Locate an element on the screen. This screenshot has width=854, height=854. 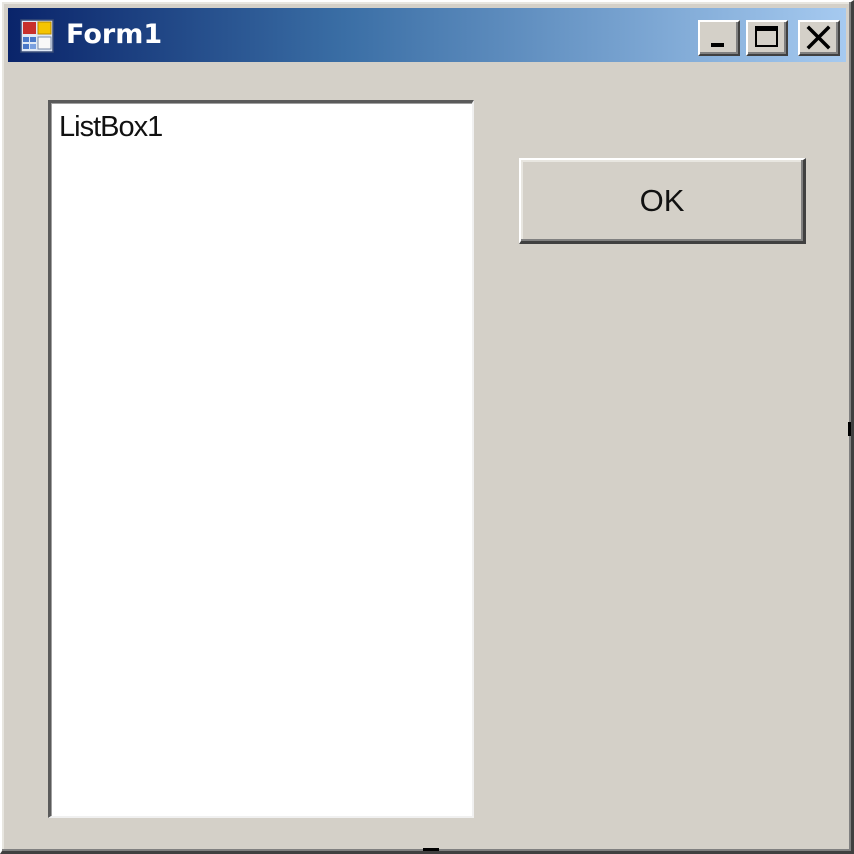
resize-grip-right is located at coordinates (849, 429).